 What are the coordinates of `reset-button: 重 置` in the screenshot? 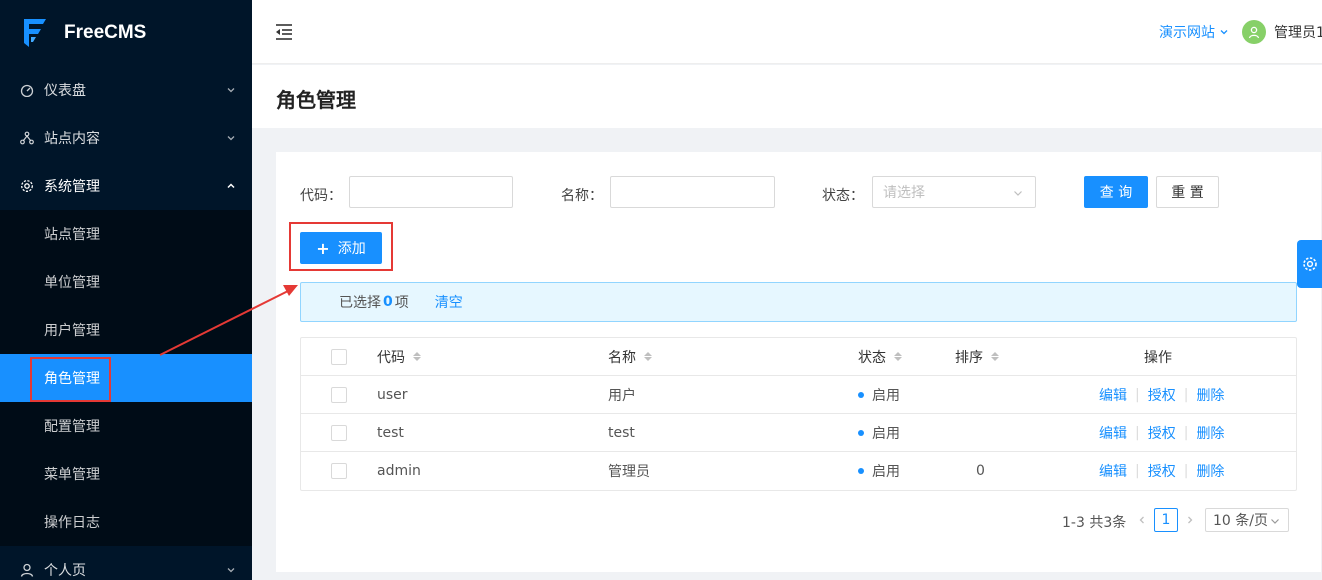 It's located at (1187, 192).